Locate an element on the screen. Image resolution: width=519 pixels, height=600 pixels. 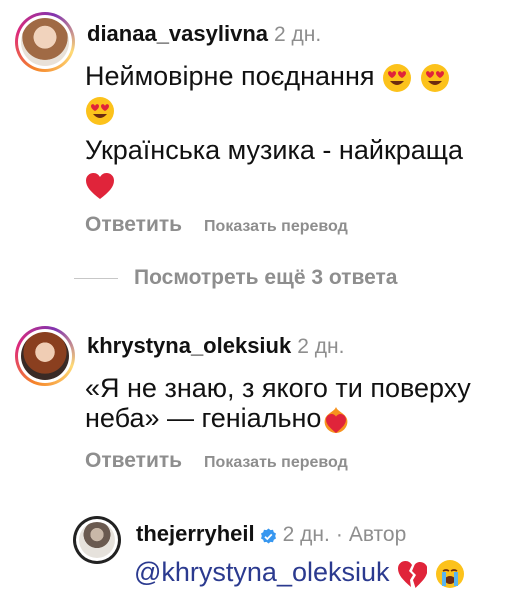
comment-text-line: «Я не знаю, з якого ти поверху is located at coordinates (278, 388).